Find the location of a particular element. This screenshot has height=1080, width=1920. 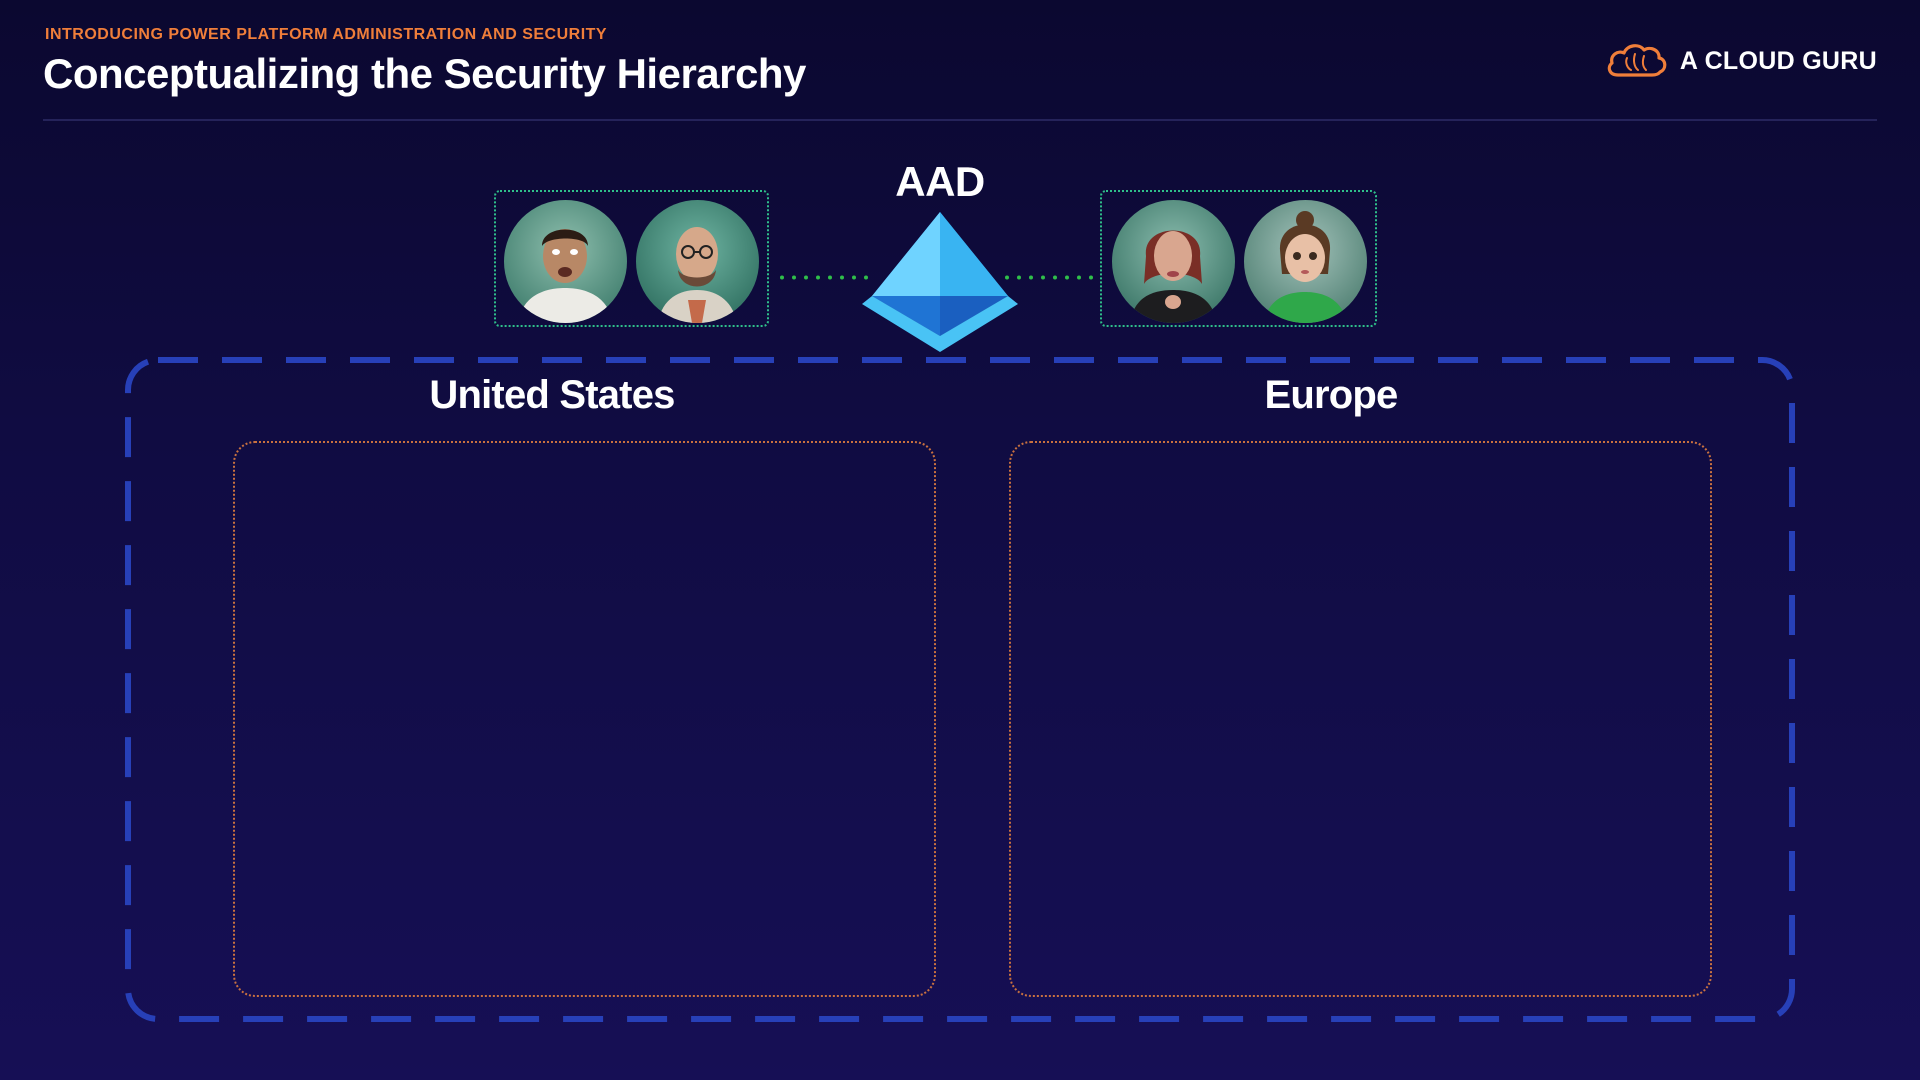

region-title-europe: Europe is located at coordinates (1331, 395).